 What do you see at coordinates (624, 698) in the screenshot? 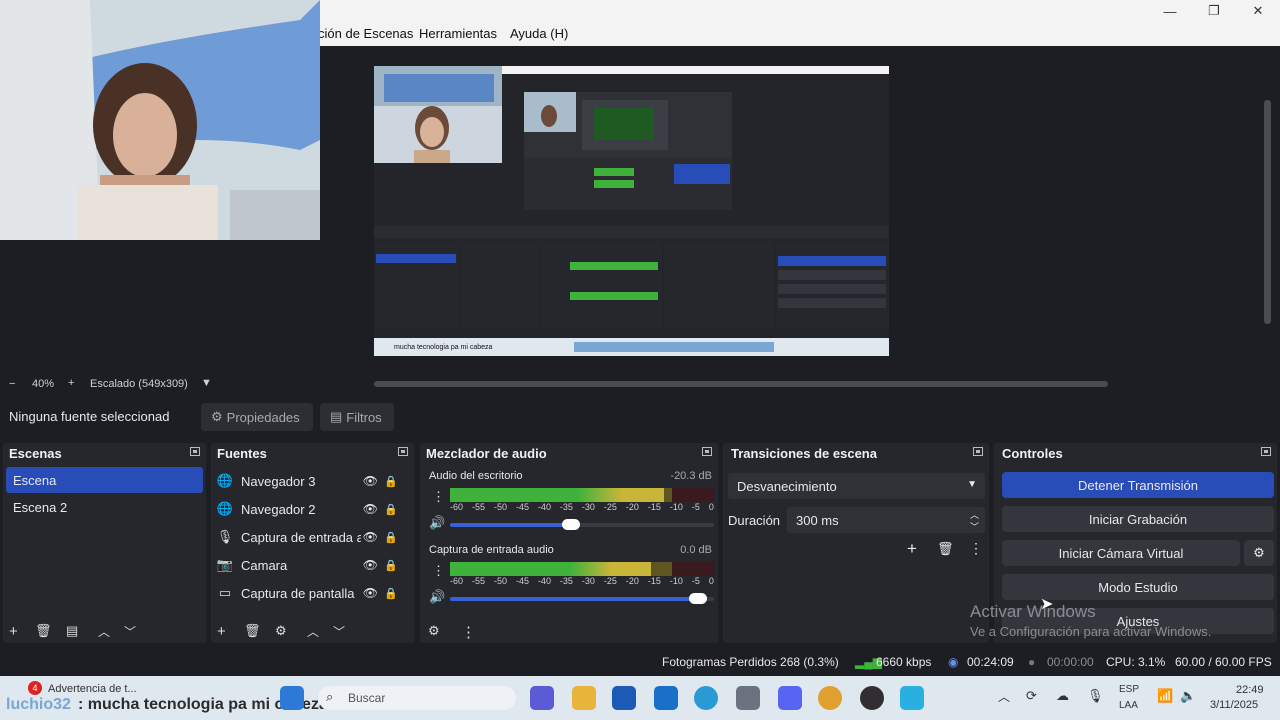
I see `store-icon` at bounding box center [624, 698].